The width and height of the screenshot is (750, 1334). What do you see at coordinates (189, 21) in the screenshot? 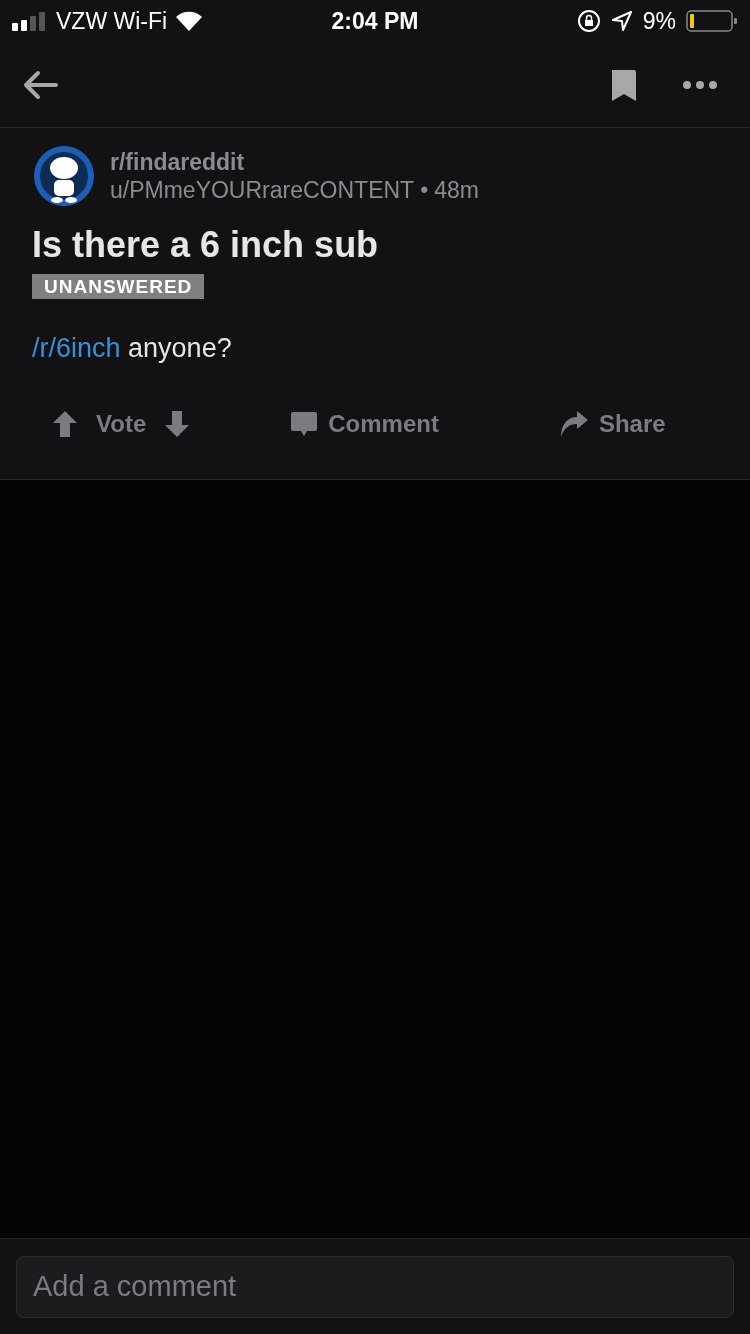
I see `wifi-icon` at bounding box center [189, 21].